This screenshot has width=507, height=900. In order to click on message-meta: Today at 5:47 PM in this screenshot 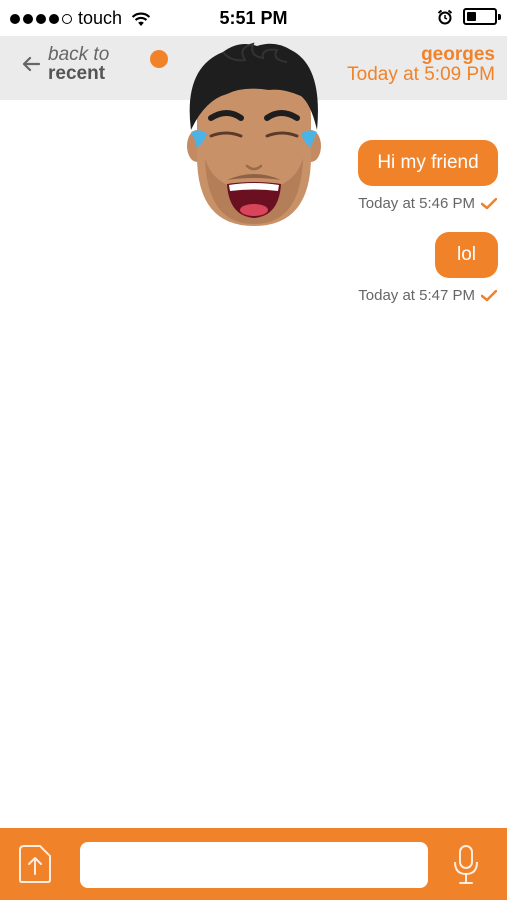, I will do `click(427, 295)`.